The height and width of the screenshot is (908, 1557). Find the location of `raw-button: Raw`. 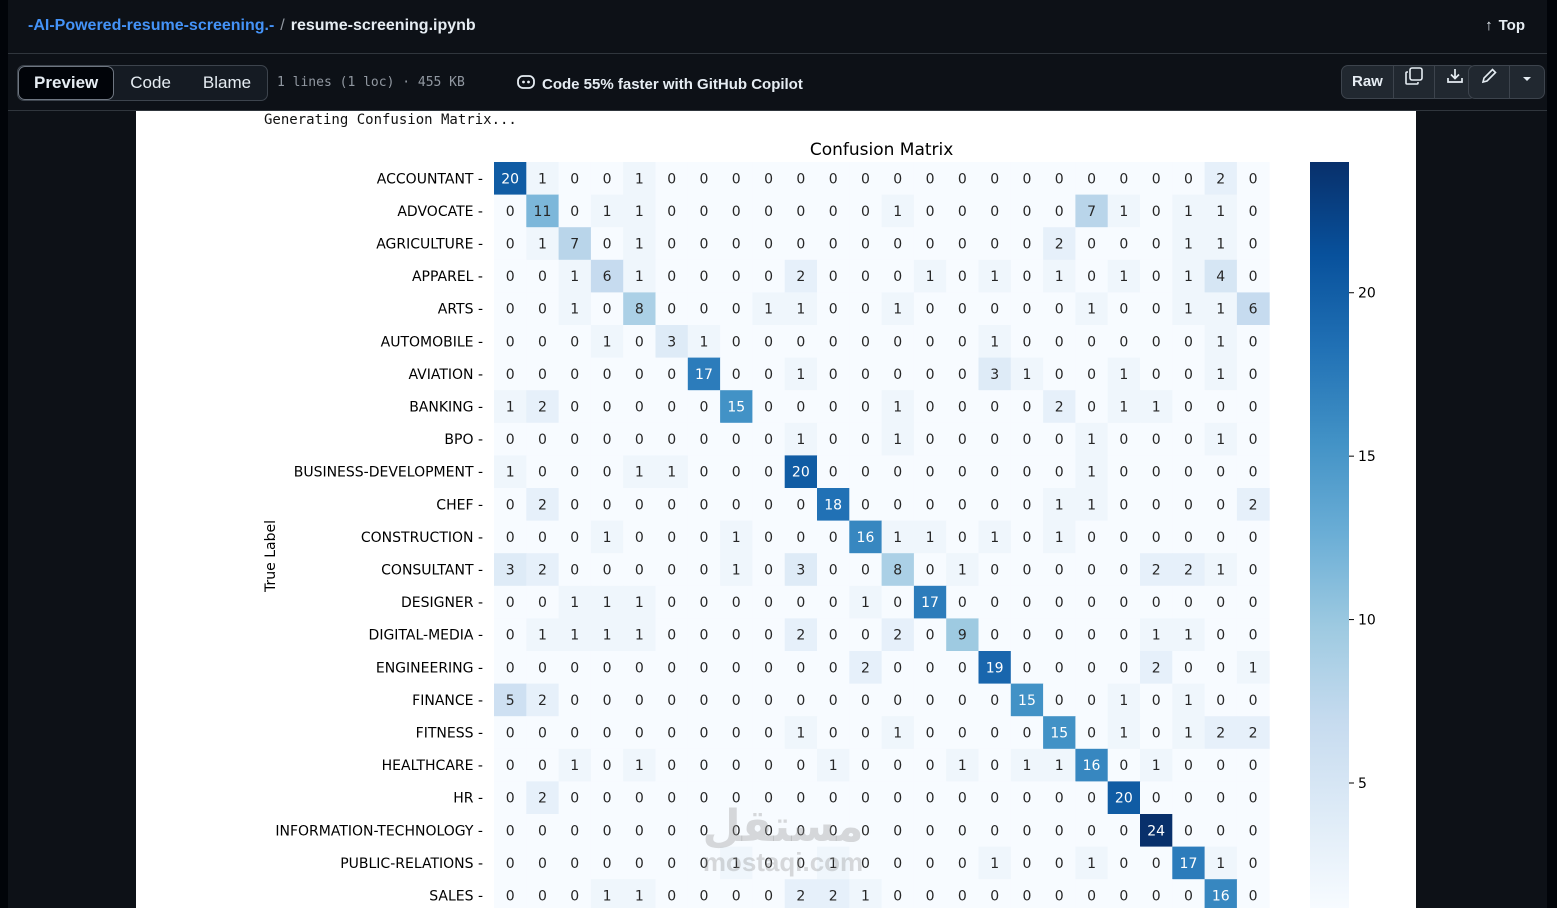

raw-button: Raw is located at coordinates (1368, 82).